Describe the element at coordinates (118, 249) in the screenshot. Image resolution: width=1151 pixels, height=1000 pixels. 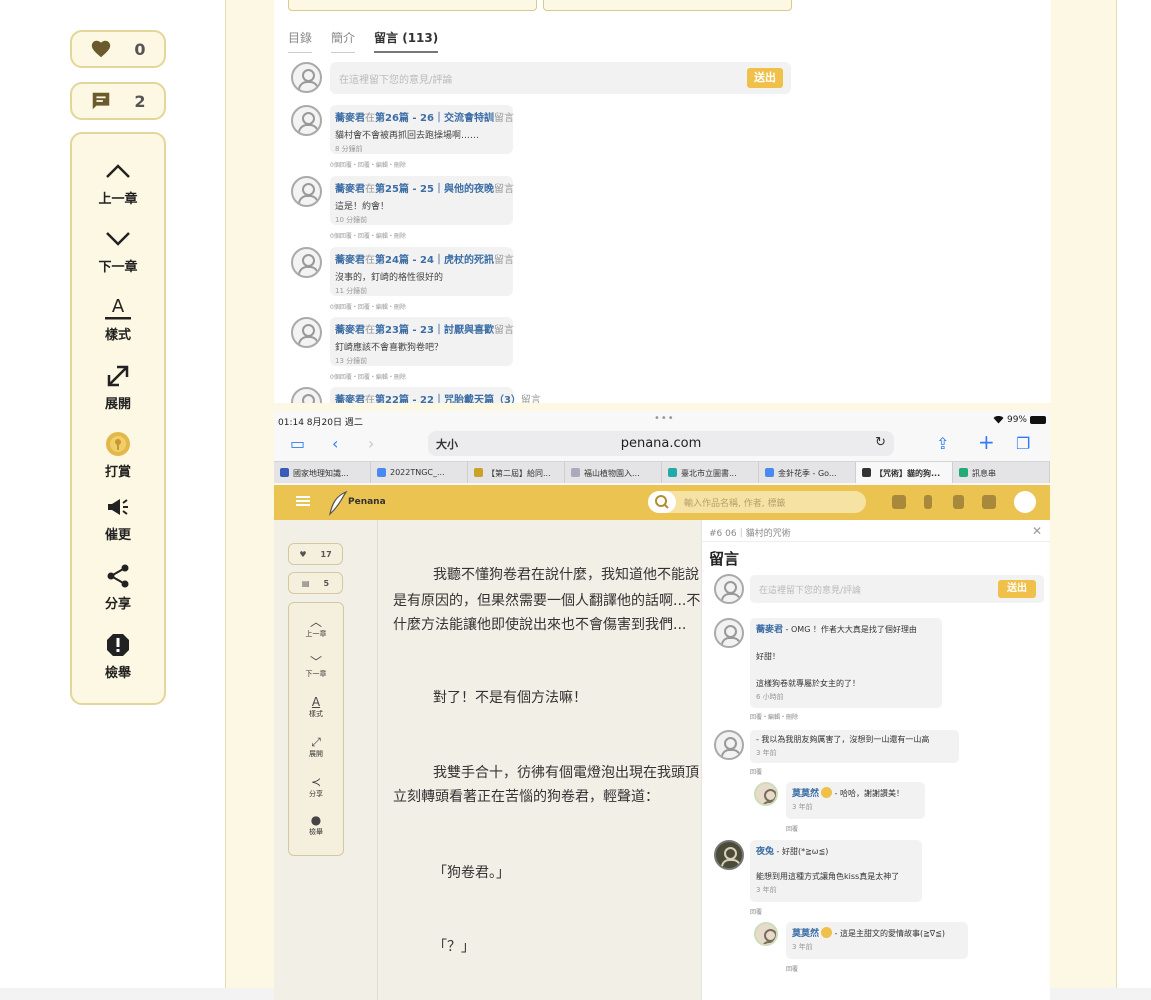
I see `next-chapter-button: 下一章` at that location.